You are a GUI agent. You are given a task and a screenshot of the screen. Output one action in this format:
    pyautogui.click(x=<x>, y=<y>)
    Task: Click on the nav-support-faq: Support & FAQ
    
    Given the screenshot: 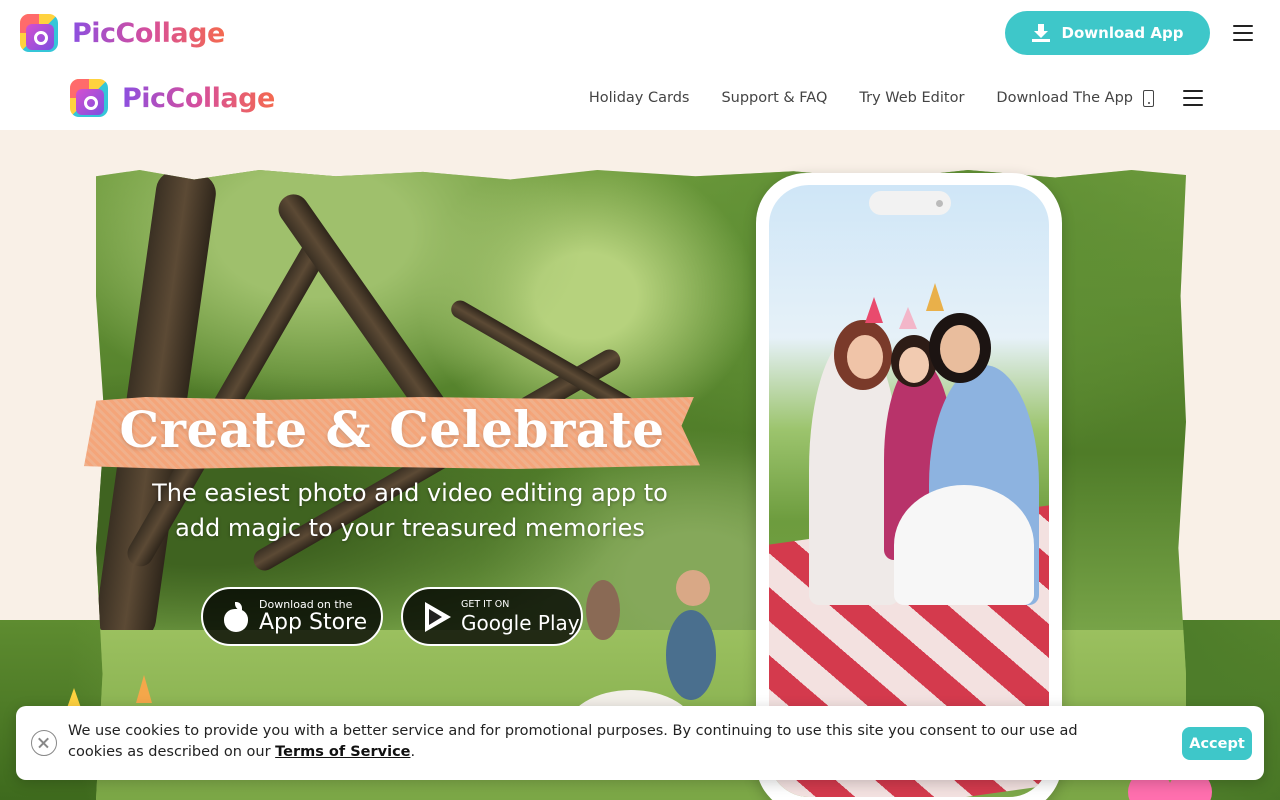 What is the action you would take?
    pyautogui.click(x=774, y=98)
    